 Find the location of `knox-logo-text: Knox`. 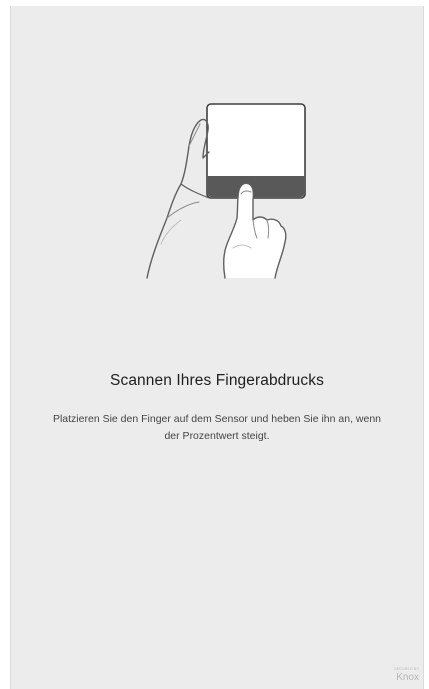

knox-logo-text: Knox is located at coordinates (407, 677).